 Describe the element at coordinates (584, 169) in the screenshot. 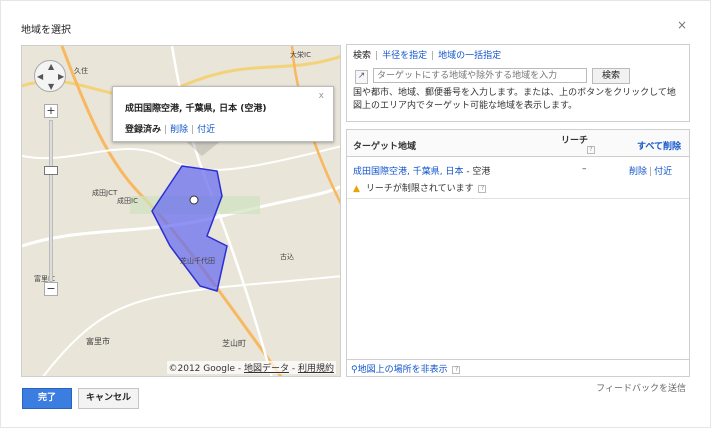

I see `target-reach: –` at that location.